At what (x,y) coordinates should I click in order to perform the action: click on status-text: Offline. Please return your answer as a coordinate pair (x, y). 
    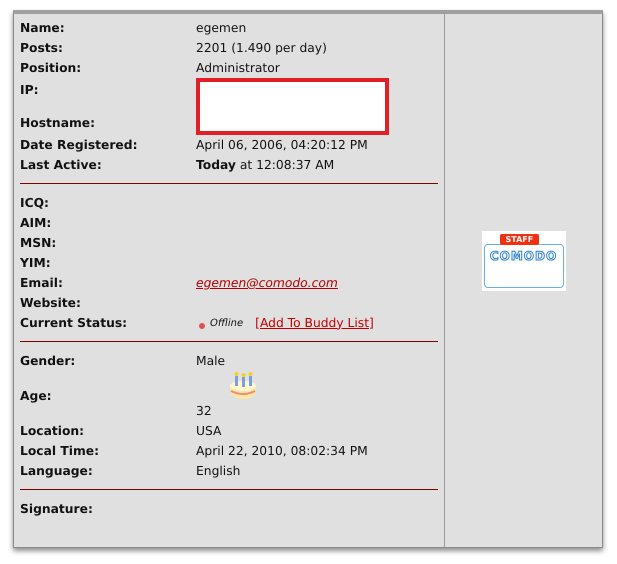
    Looking at the image, I should click on (227, 323).